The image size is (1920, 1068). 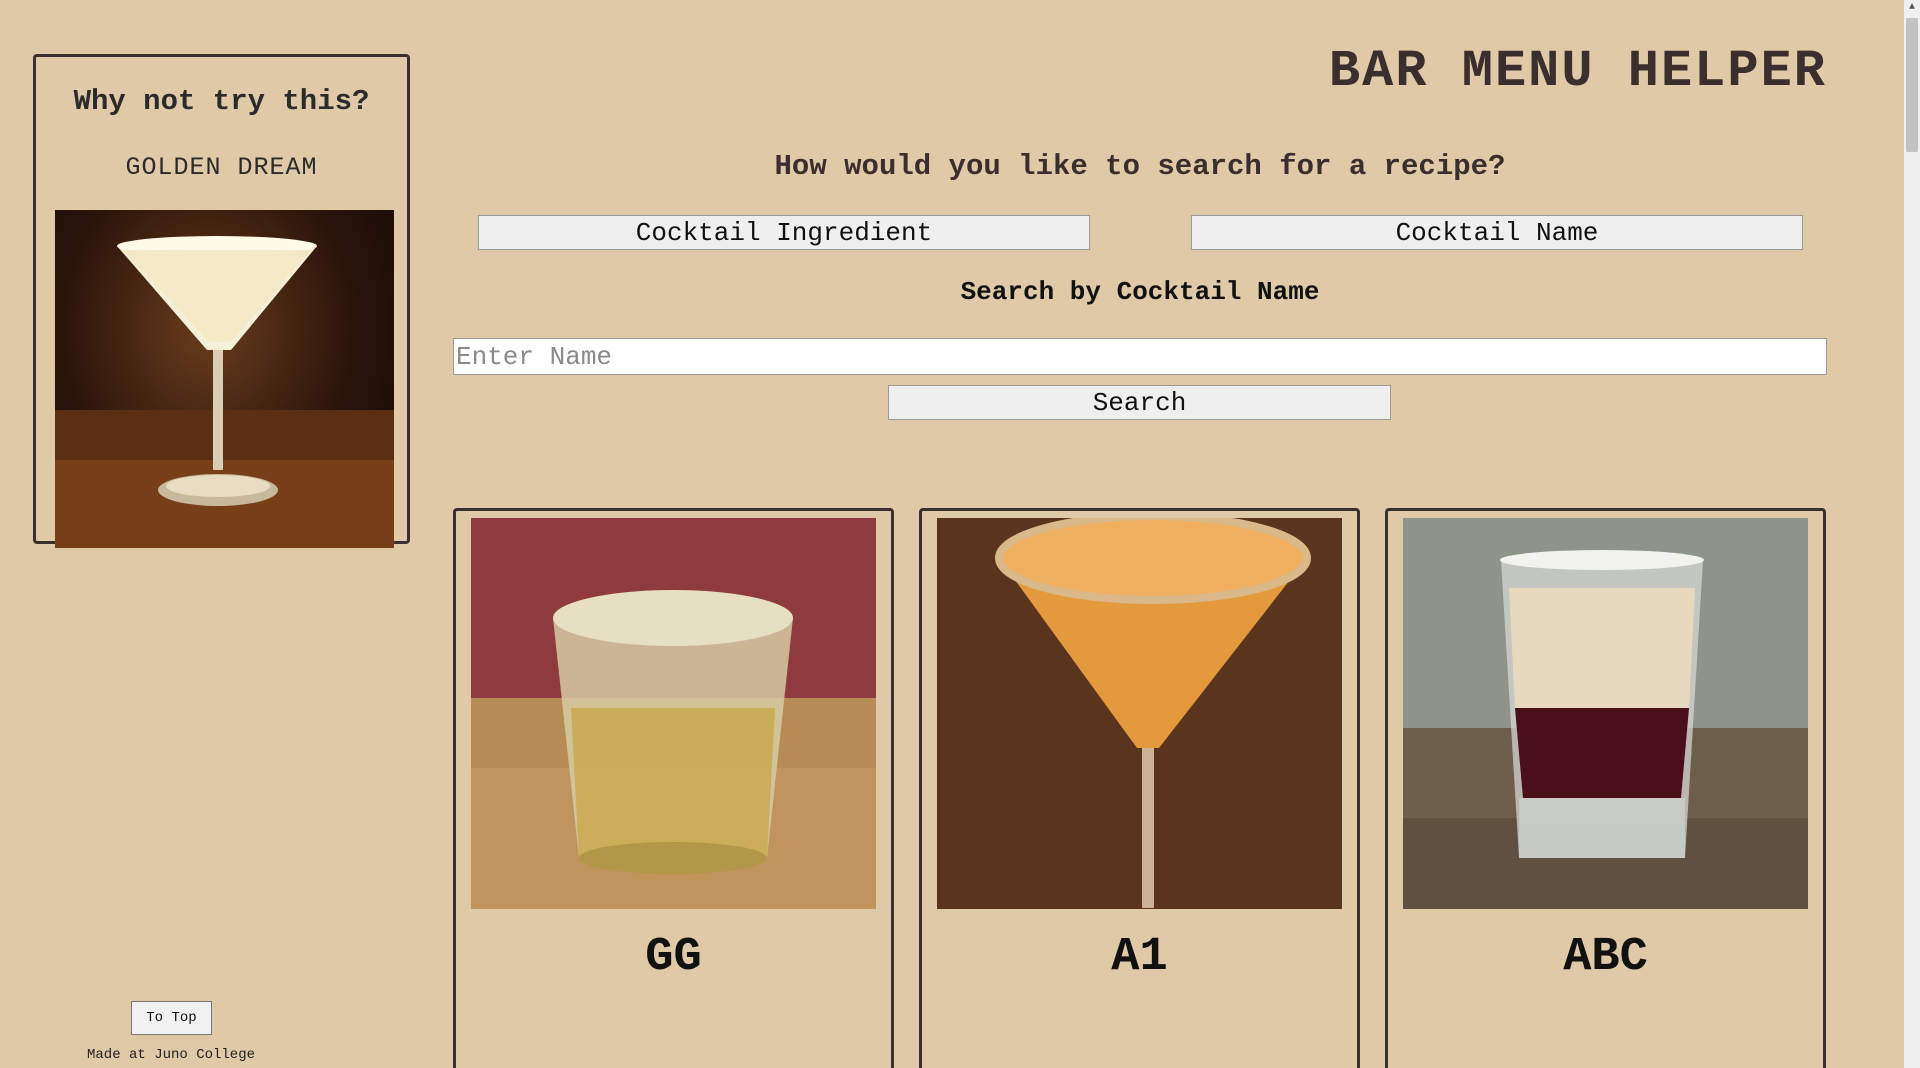 I want to click on to-top-button: To Top, so click(x=171, y=1018).